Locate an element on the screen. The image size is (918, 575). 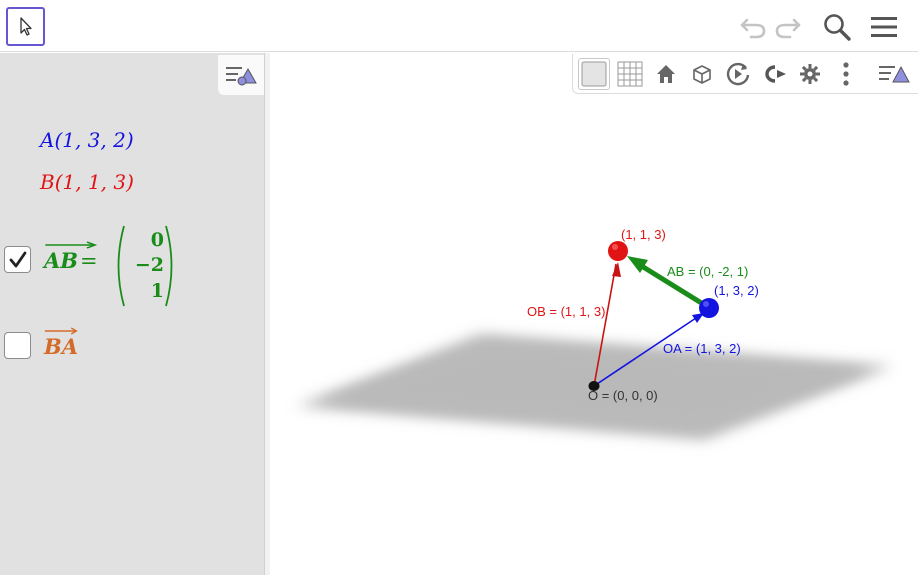
more-options-button is located at coordinates (846, 74).